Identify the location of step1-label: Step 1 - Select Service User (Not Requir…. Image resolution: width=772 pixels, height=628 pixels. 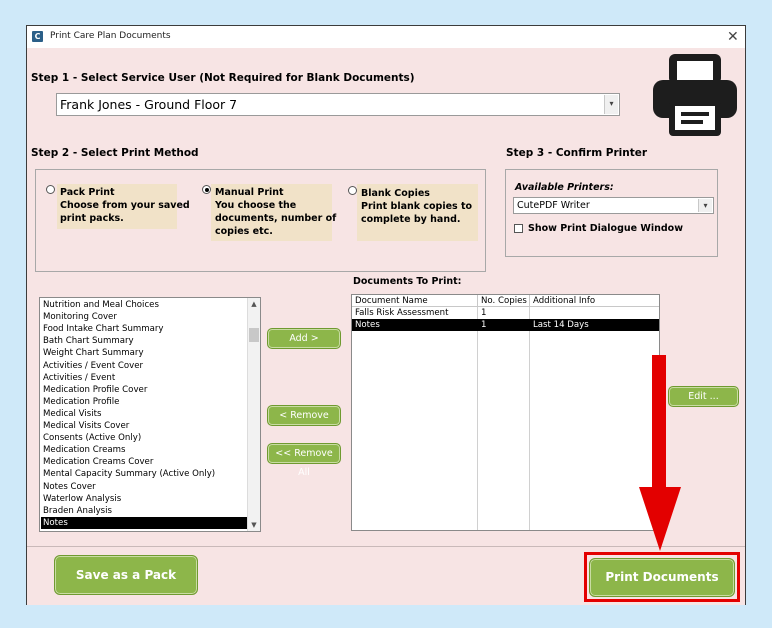
(223, 78).